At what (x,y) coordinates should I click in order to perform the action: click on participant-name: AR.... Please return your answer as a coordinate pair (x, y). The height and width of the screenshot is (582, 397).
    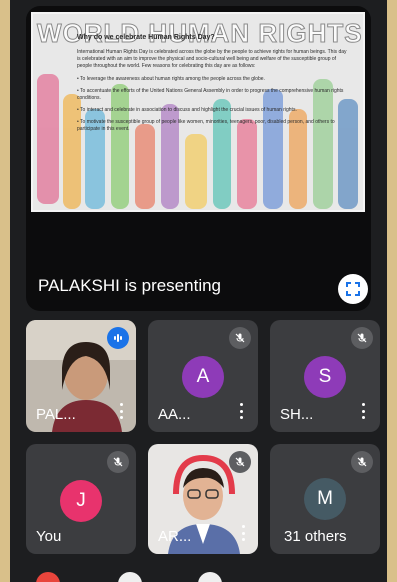
    Looking at the image, I should click on (175, 536).